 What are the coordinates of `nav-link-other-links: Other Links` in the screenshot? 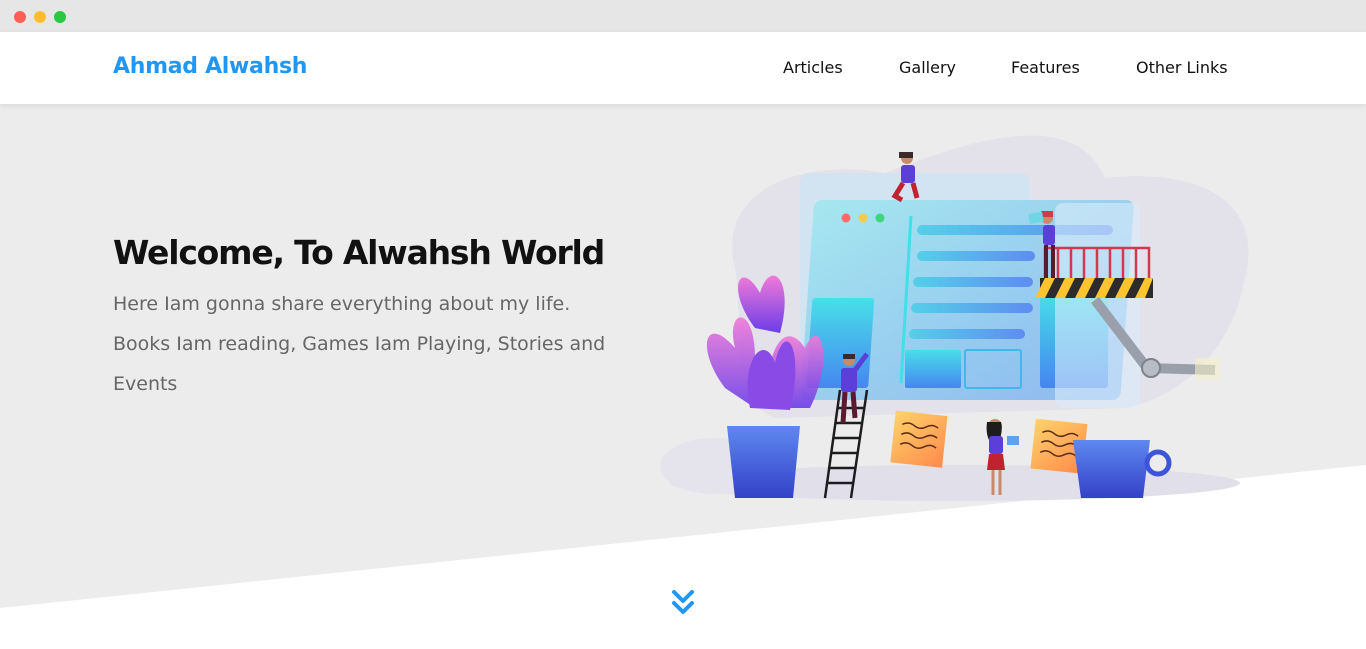 It's located at (1182, 67).